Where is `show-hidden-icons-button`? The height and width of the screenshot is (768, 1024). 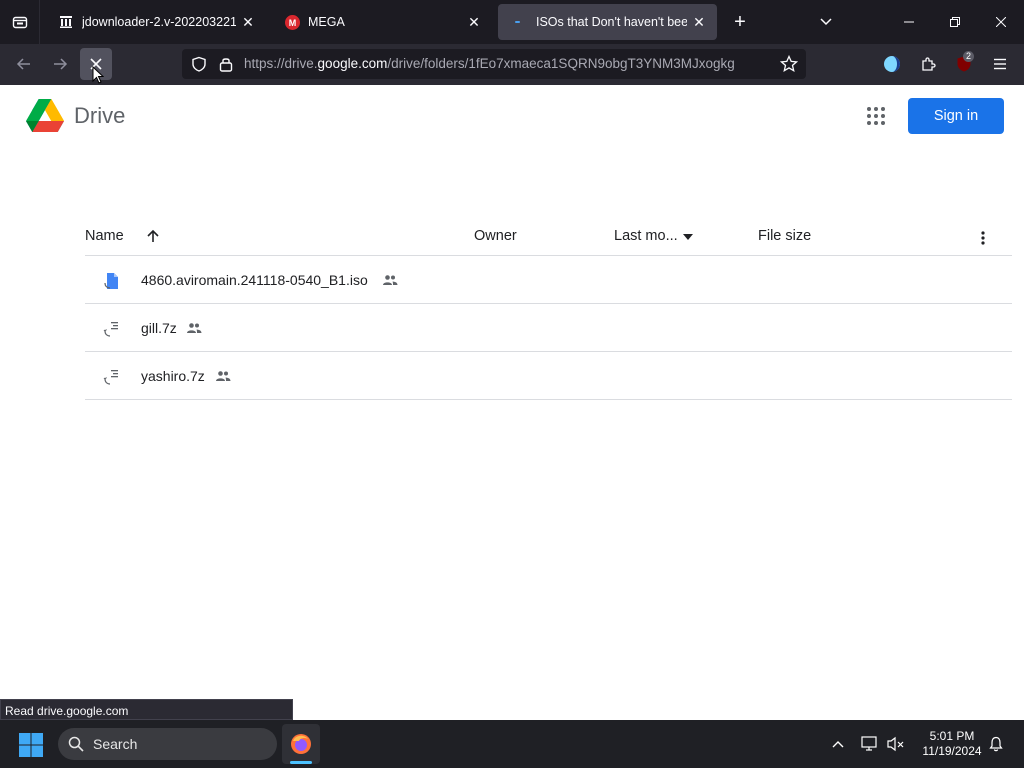 show-hidden-icons-button is located at coordinates (838, 744).